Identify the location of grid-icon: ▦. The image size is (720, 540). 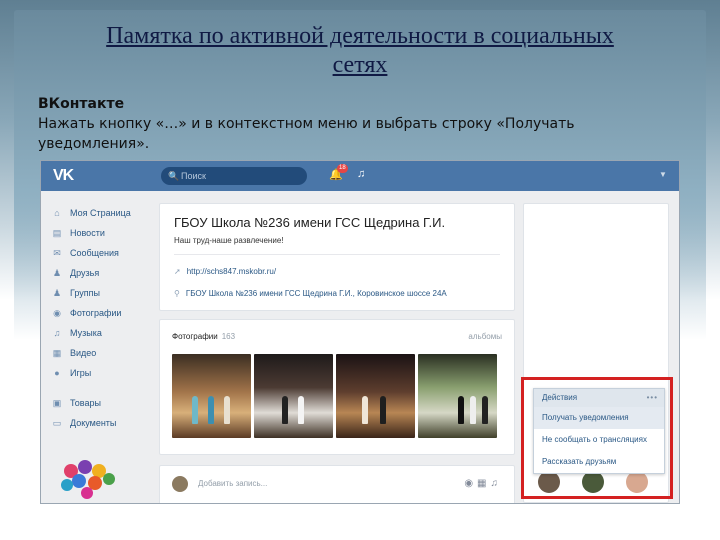
(483, 483).